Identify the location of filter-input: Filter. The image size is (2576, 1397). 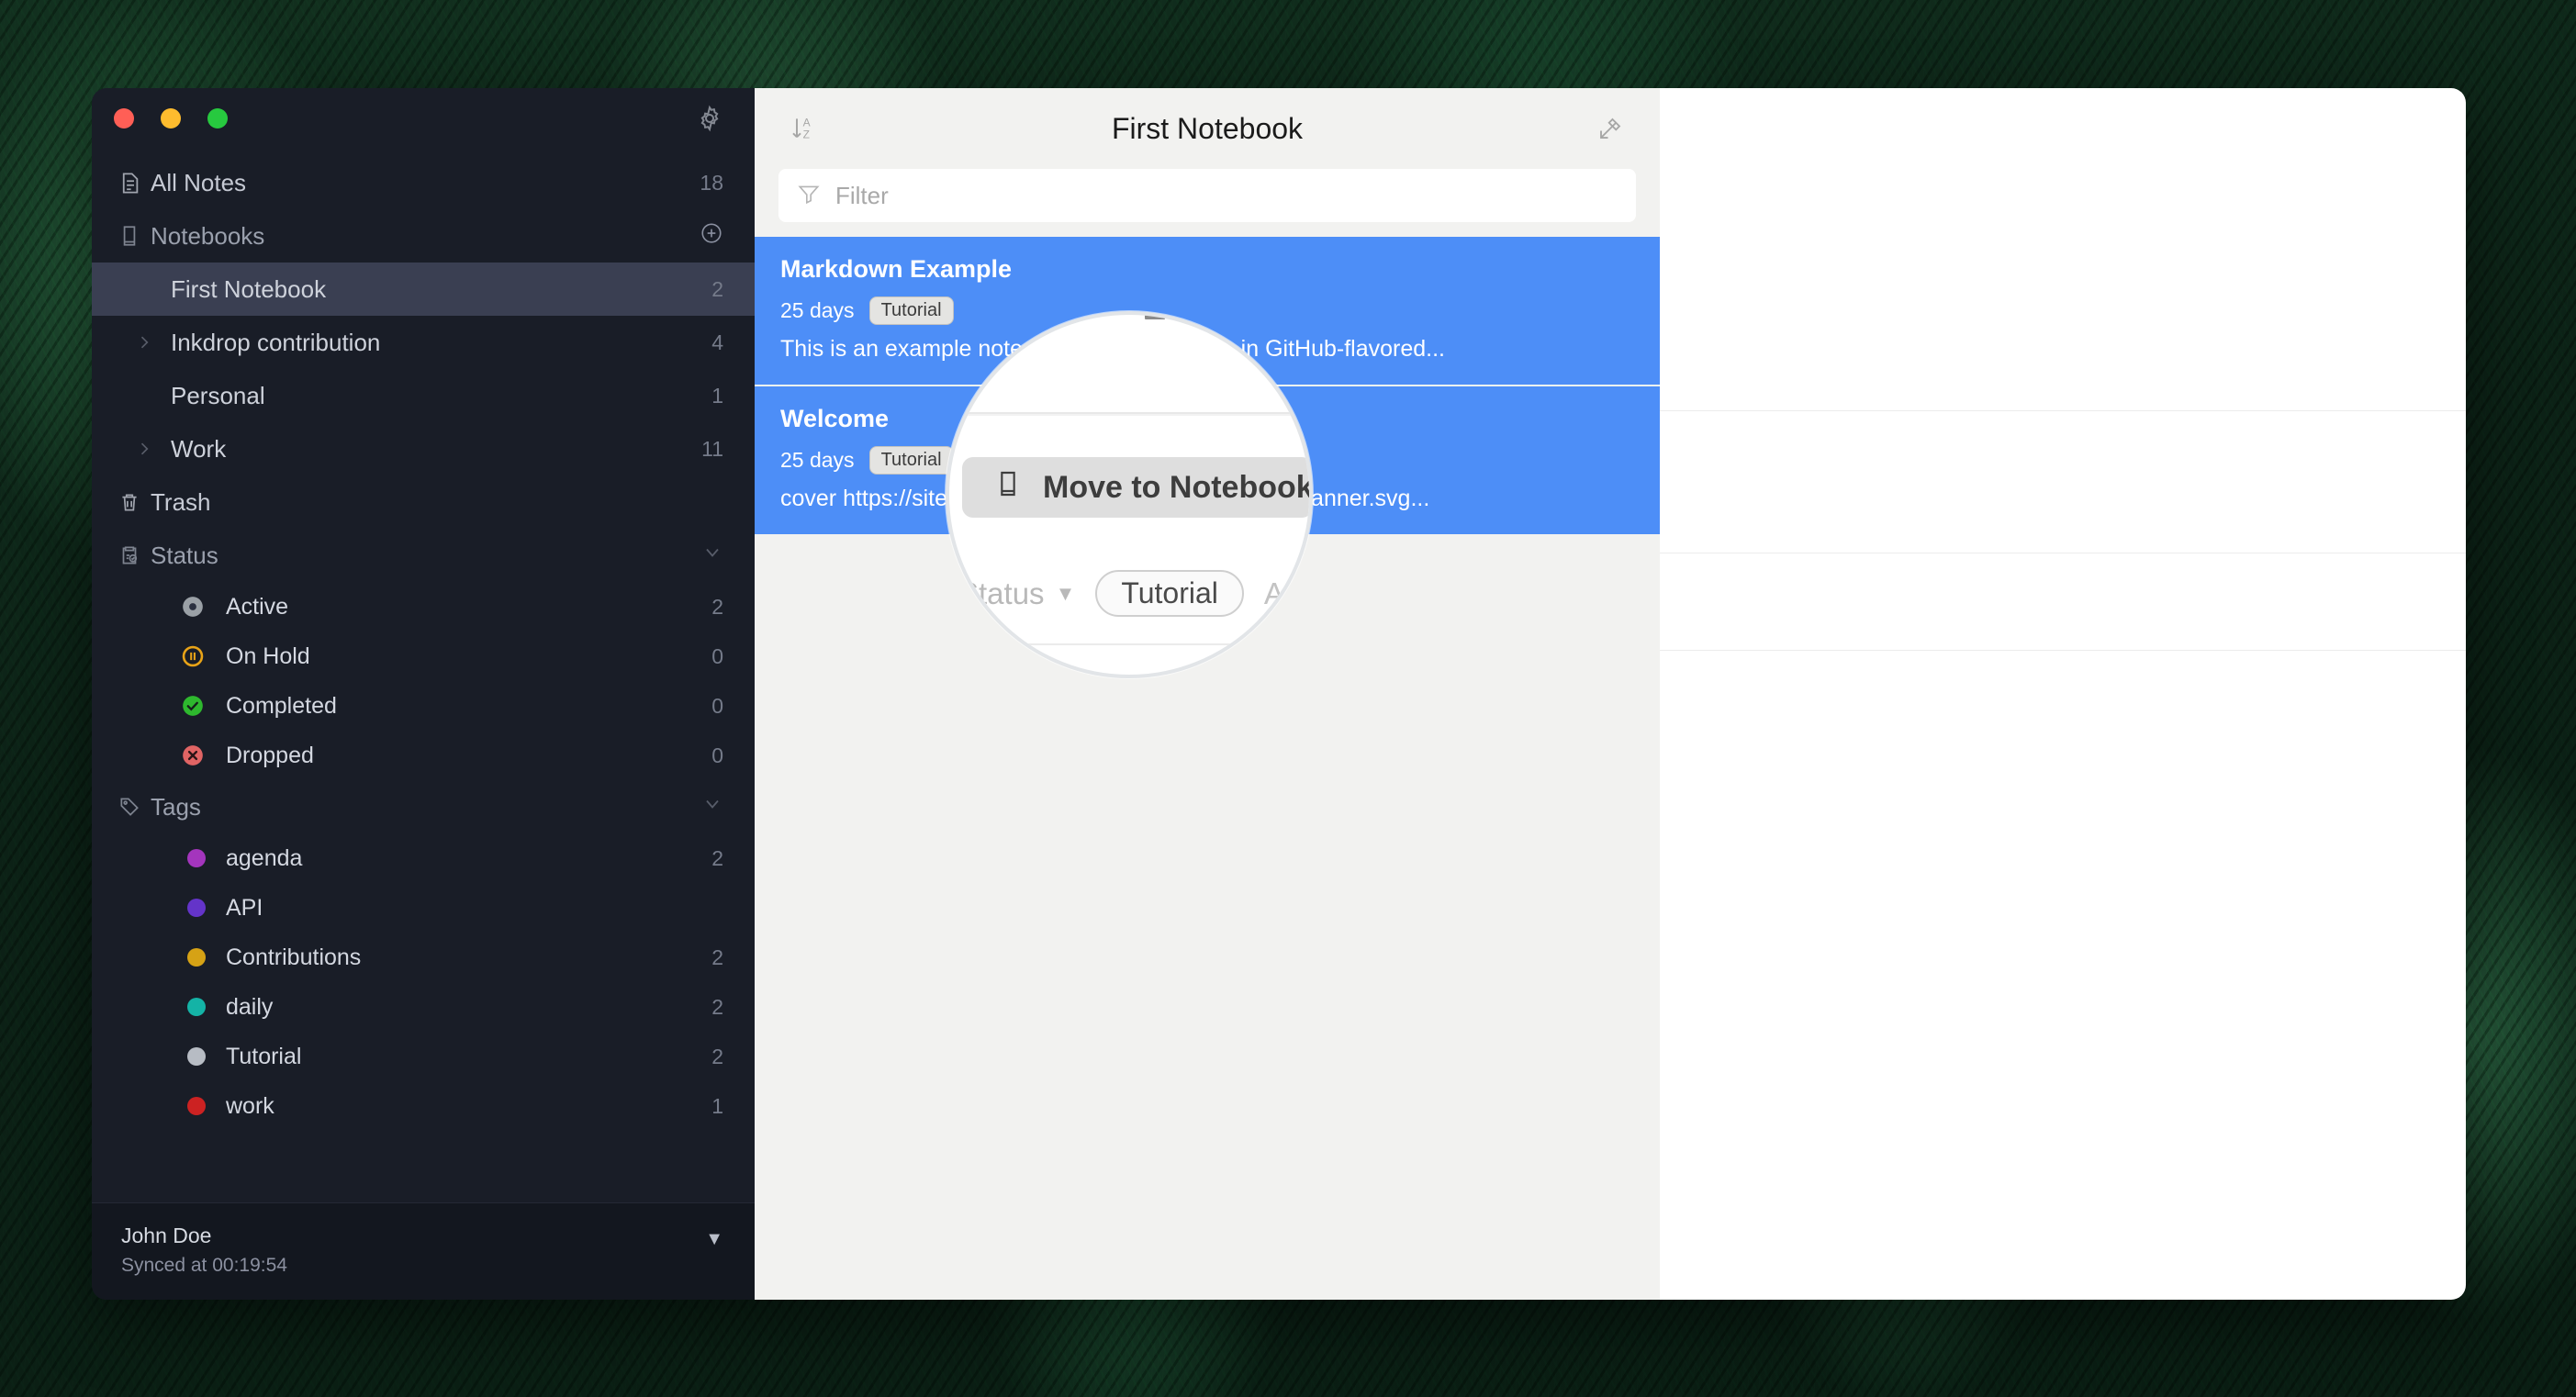
(1207, 196).